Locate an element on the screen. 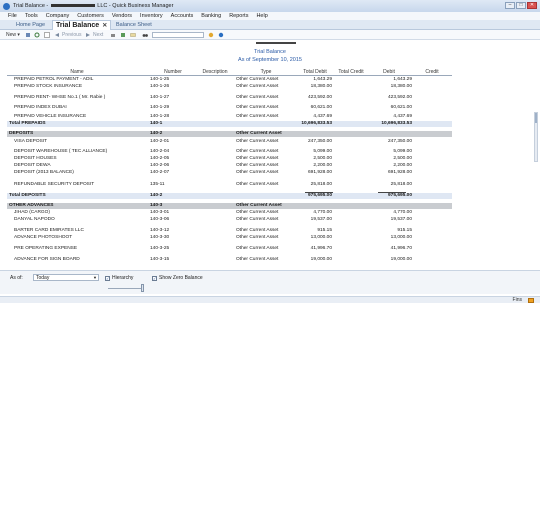 The width and height of the screenshot is (540, 527). menu-tools: Tools is located at coordinates (31, 16).